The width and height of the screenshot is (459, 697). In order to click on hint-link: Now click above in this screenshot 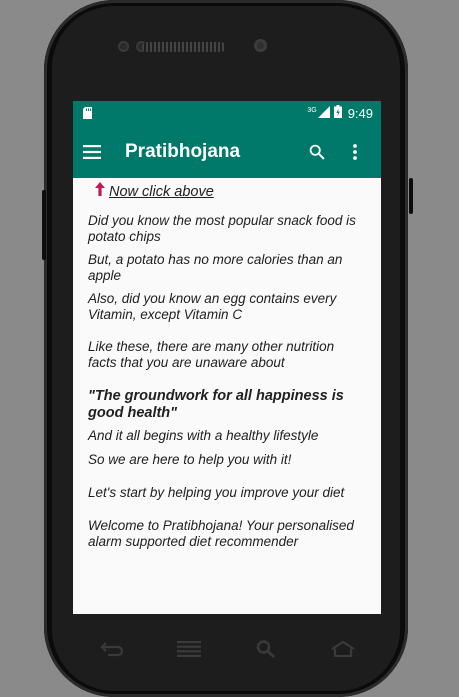, I will do `click(161, 192)`.